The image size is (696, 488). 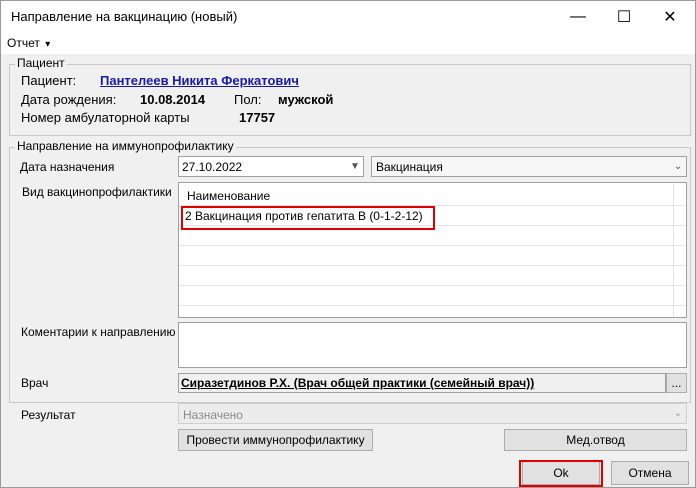 I want to click on date-label: Дата назначения, so click(x=67, y=167).